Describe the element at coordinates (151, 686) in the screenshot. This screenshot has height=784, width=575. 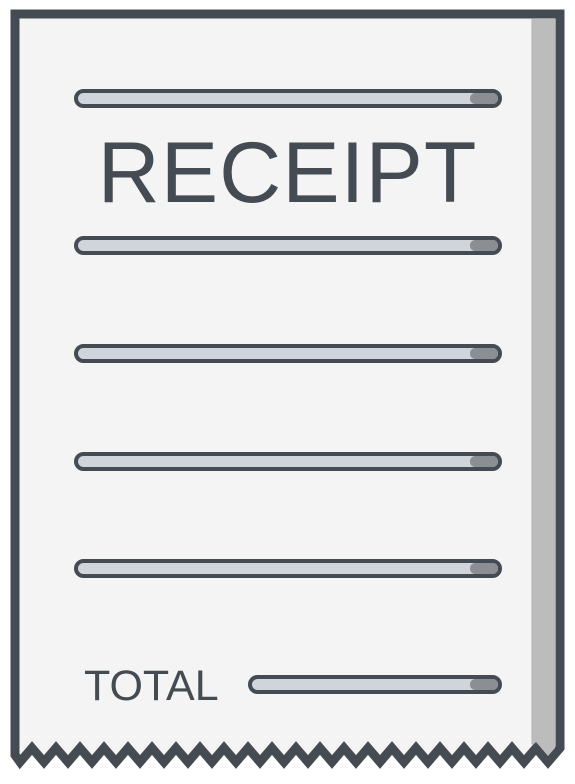
I see `total-label: TOTAL` at that location.